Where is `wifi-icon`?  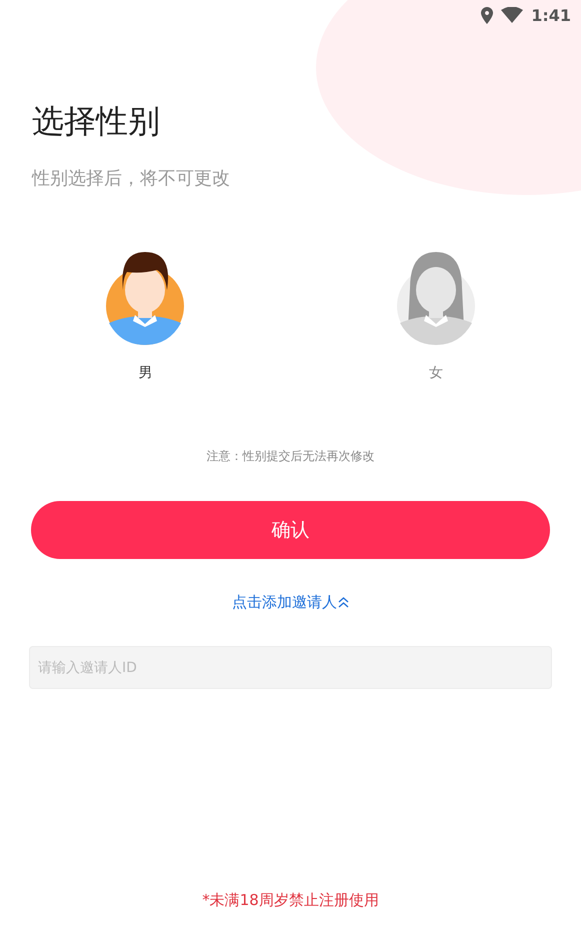
wifi-icon is located at coordinates (512, 15).